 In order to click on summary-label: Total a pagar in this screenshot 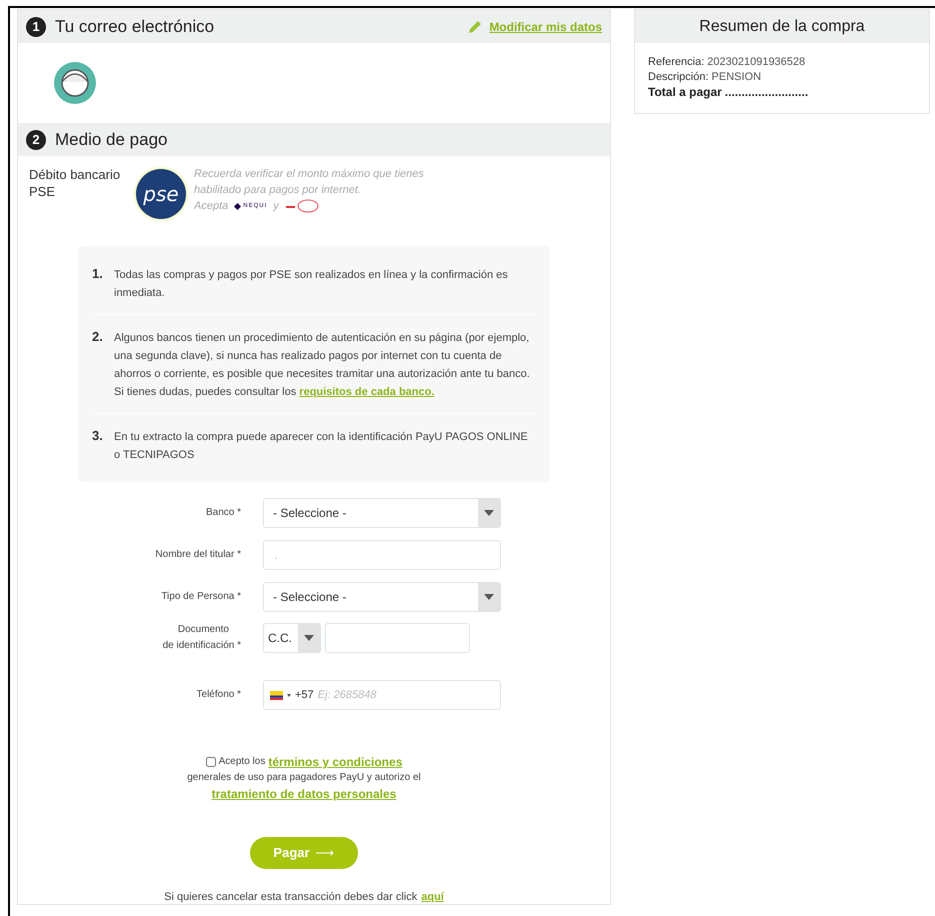, I will do `click(685, 92)`.